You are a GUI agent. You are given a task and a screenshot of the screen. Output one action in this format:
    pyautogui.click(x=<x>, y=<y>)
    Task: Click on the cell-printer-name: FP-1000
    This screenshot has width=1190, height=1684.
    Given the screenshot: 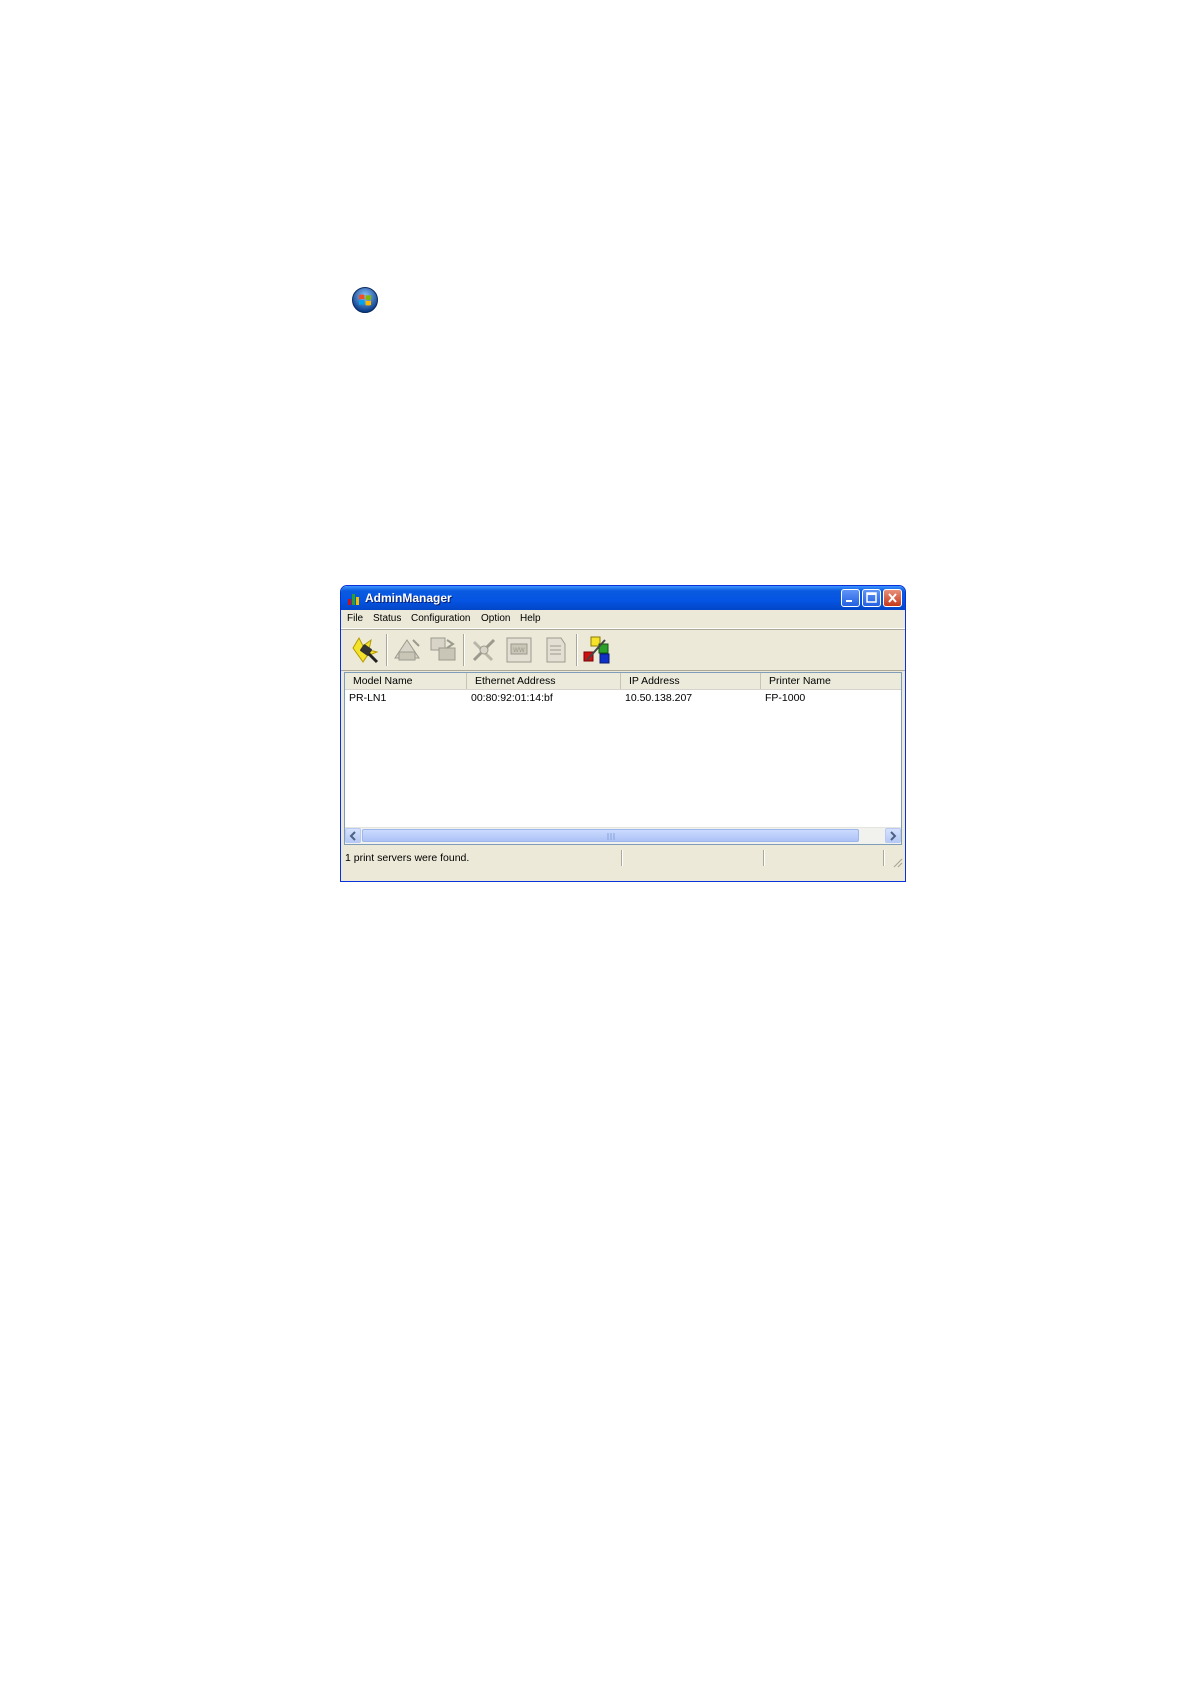 What is the action you would take?
    pyautogui.click(x=785, y=698)
    